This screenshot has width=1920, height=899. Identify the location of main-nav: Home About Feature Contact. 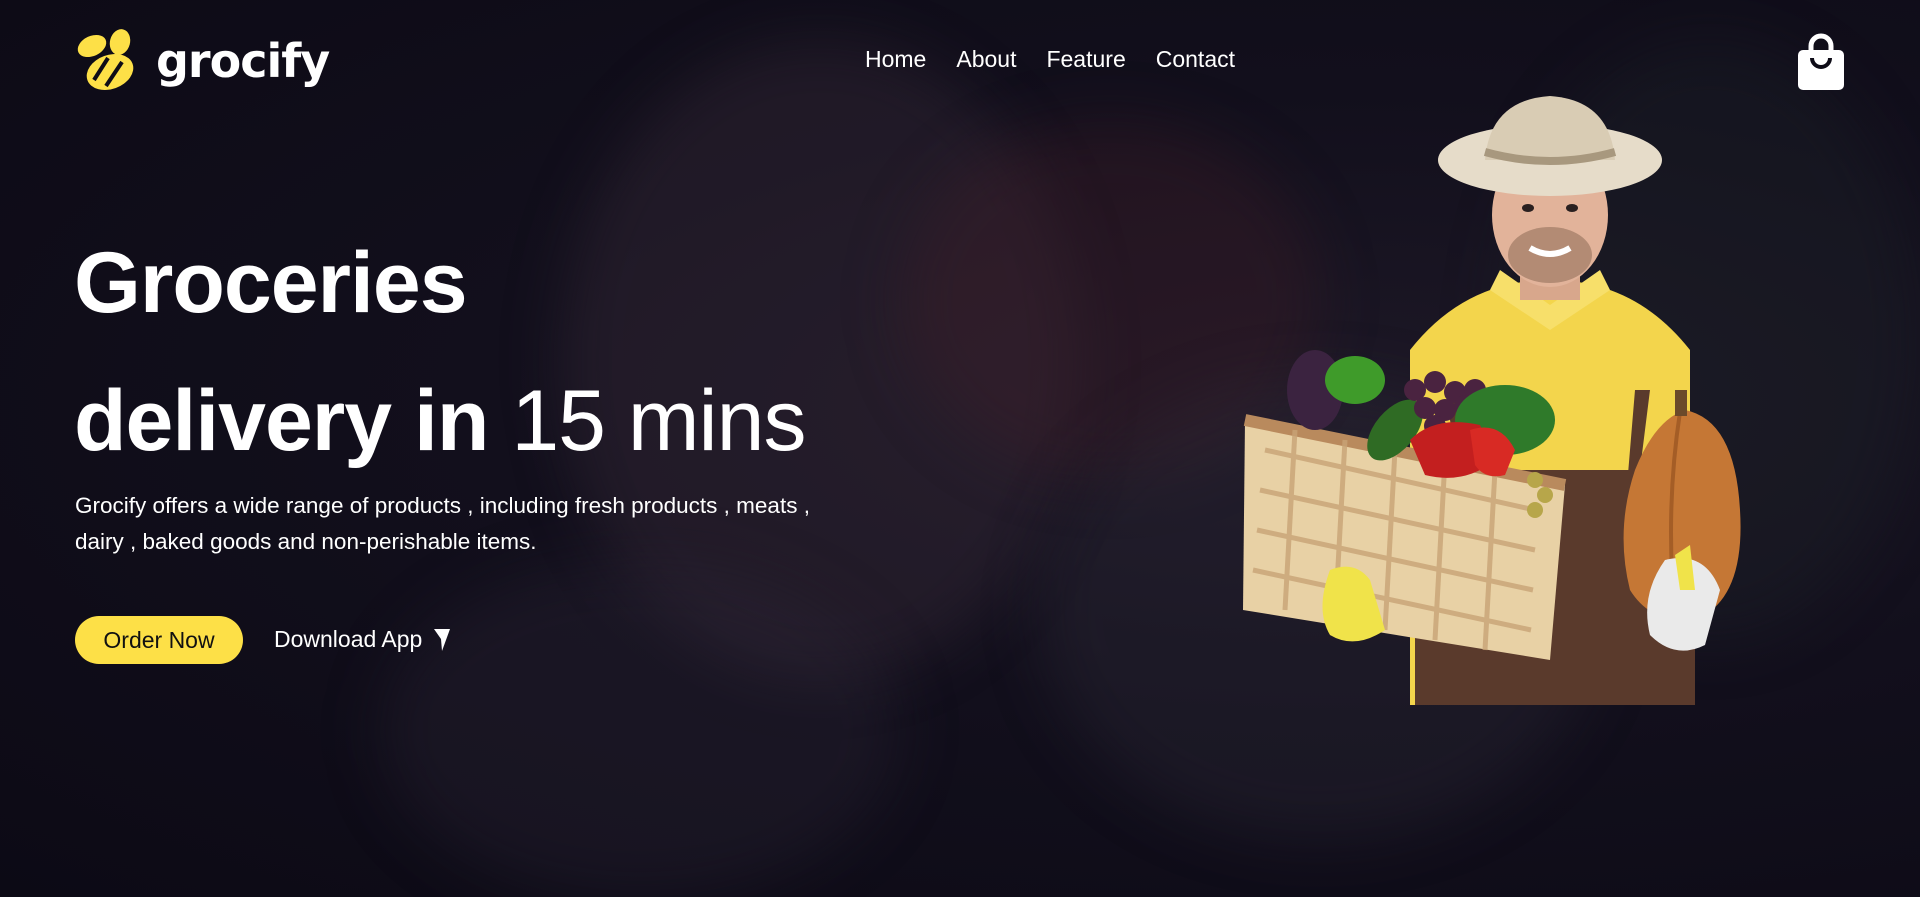
(1050, 59).